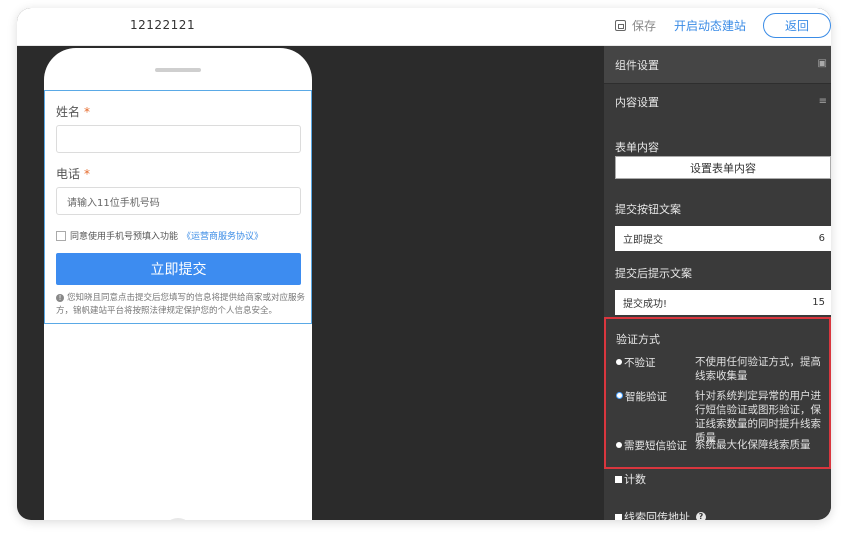 This screenshot has height=537, width=847. I want to click on agree-row: 同意使用手机号预填入功能 《运营商服务协议》, so click(159, 235).